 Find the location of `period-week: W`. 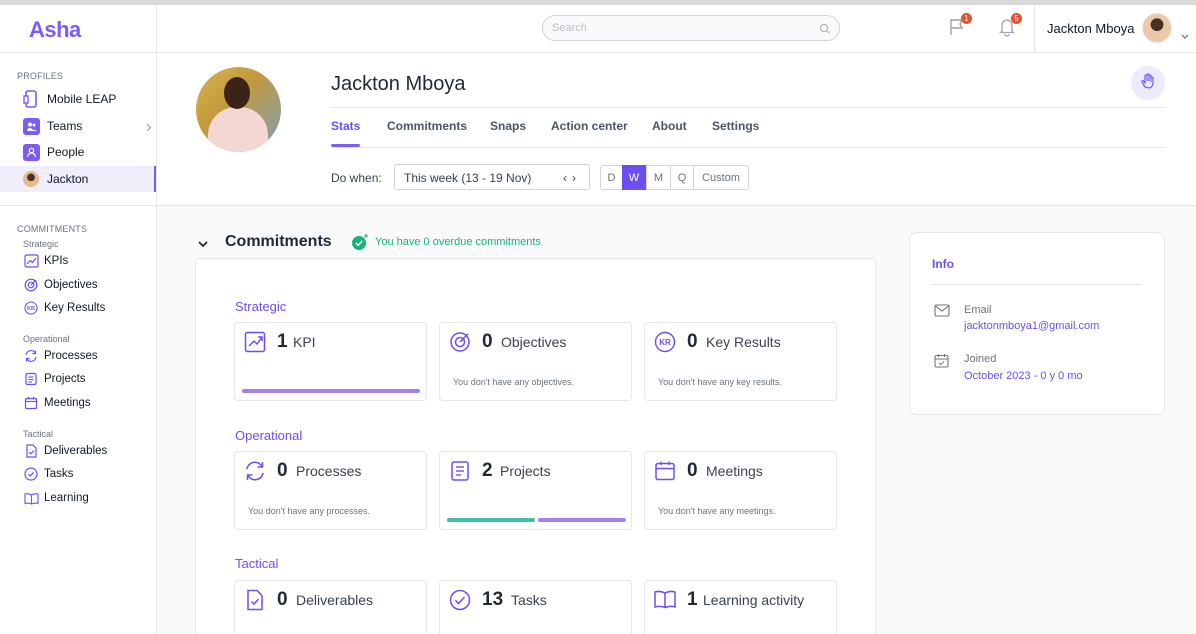

period-week: W is located at coordinates (634, 177).